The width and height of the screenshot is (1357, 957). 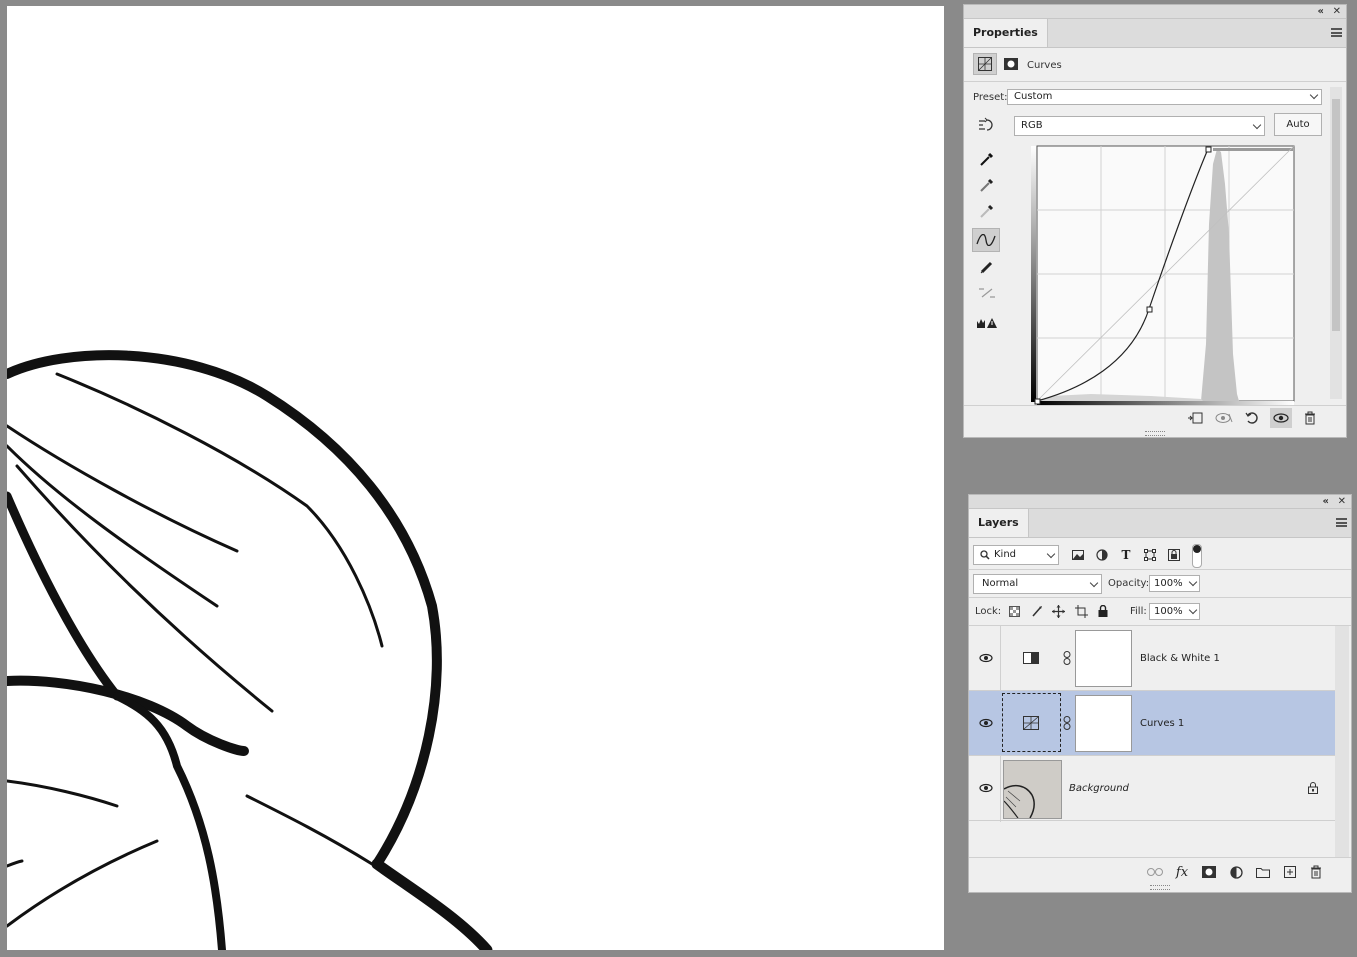 I want to click on lock-label: Lock:, so click(x=988, y=611).